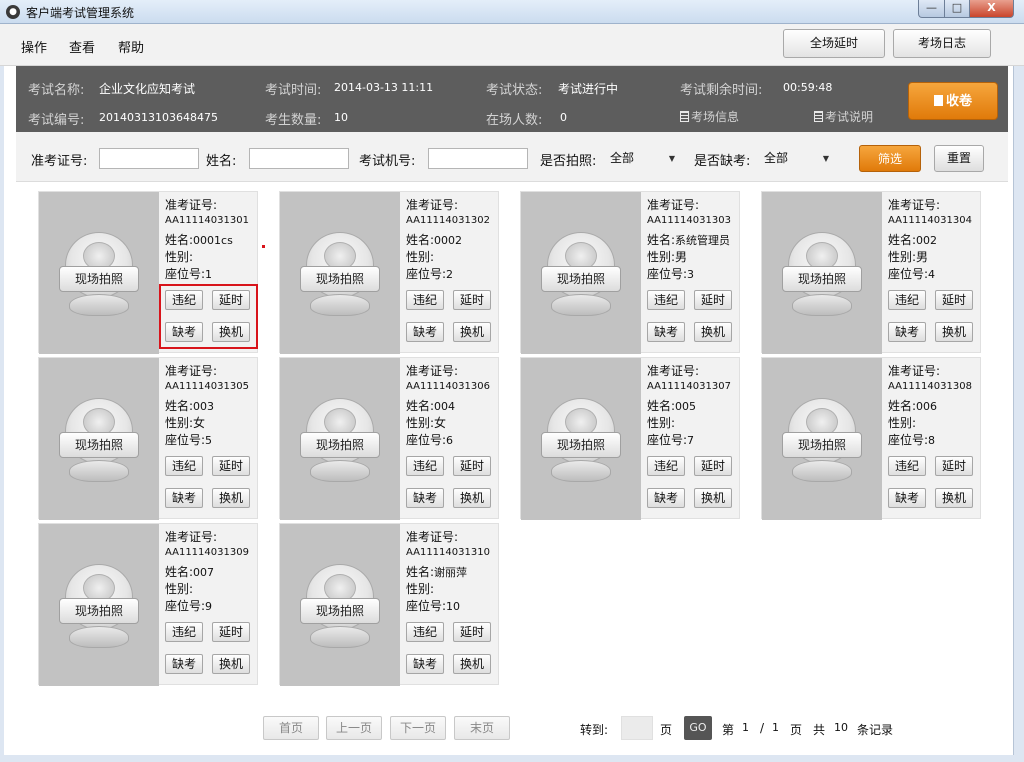 This screenshot has width=1024, height=762. I want to click on candidate-seat: 座位号:7, so click(693, 439).